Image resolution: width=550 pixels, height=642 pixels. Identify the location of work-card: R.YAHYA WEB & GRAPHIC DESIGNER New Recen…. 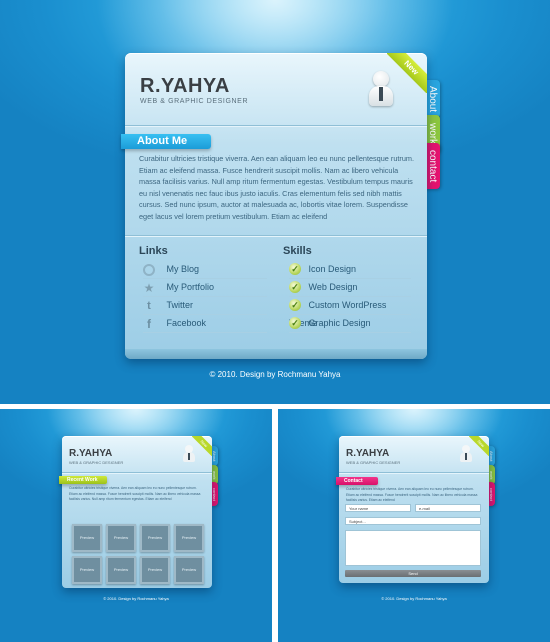
(135, 512).